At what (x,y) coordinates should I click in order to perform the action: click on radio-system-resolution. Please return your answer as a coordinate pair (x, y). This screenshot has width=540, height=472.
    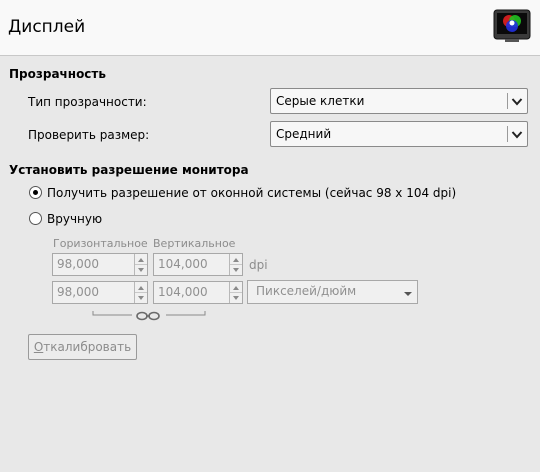
    Looking at the image, I should click on (35, 192).